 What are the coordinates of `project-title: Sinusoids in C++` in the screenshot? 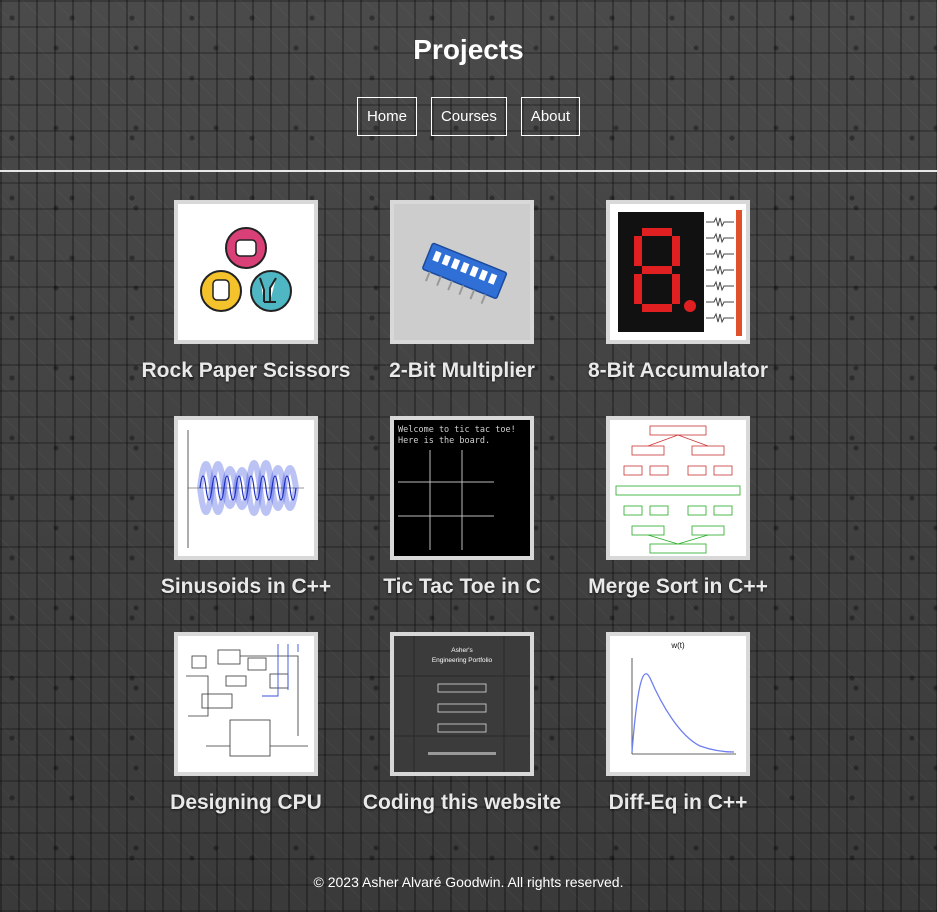 It's located at (246, 587).